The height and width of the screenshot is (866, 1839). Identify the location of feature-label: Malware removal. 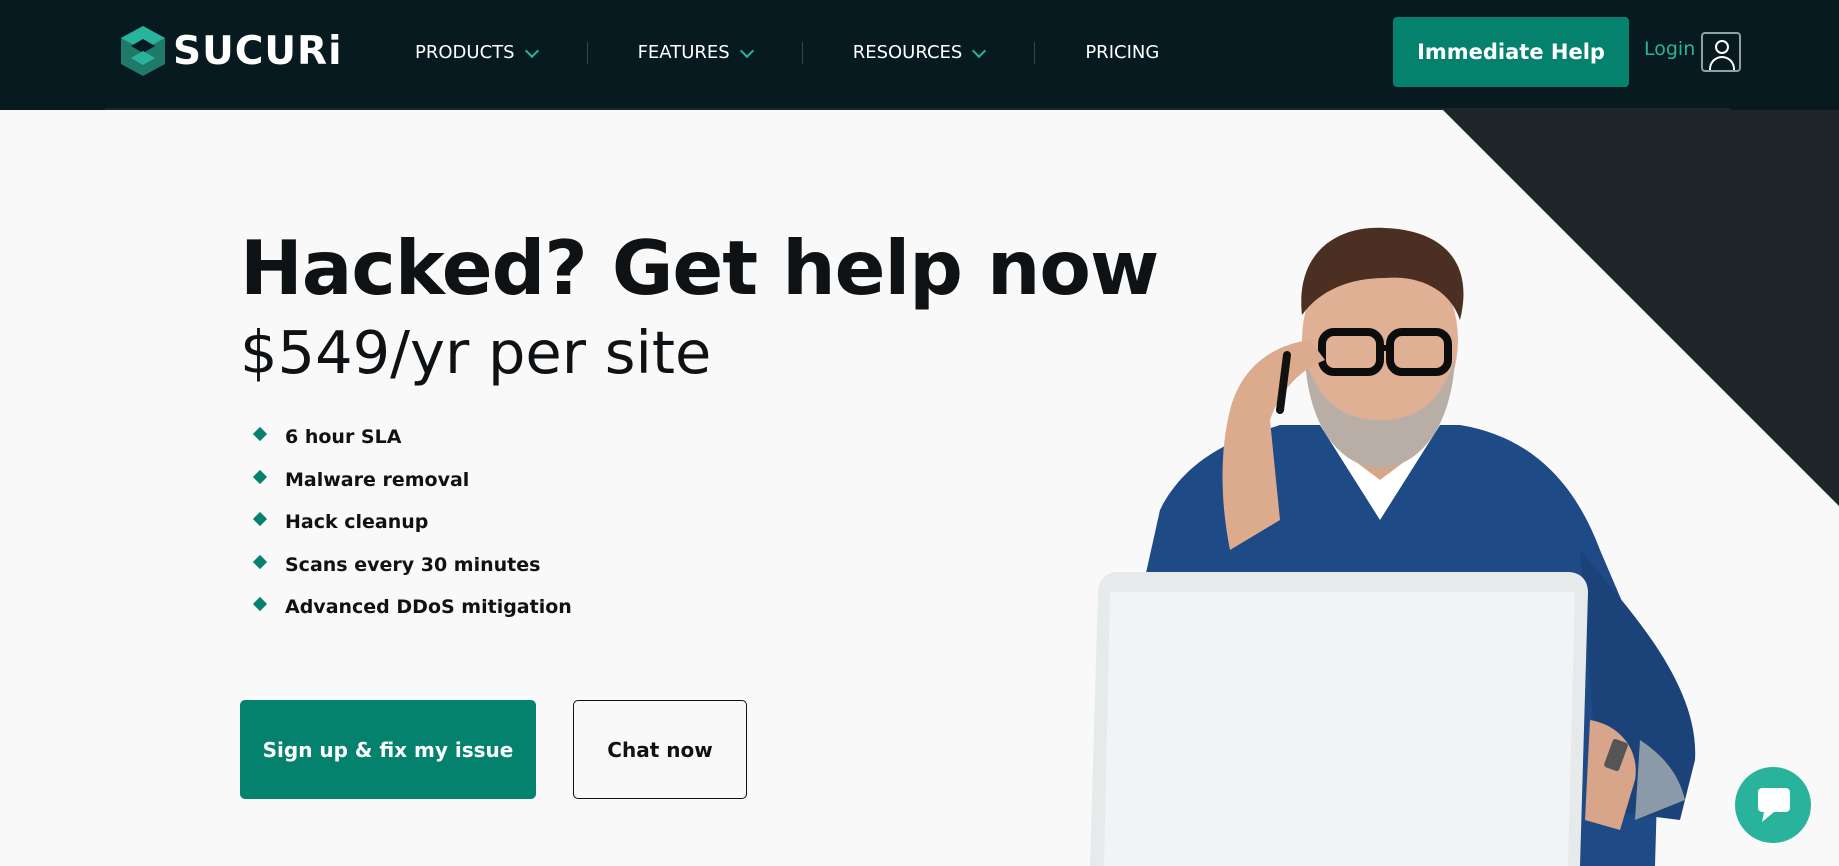
(377, 479).